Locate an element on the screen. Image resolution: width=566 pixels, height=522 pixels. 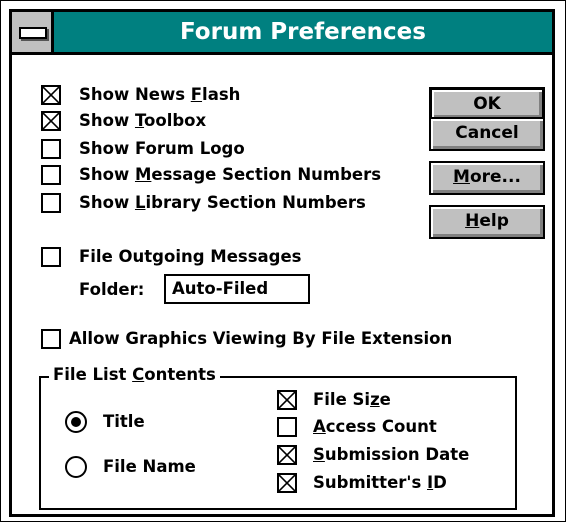
folder-label: Folder: is located at coordinates (112, 289).